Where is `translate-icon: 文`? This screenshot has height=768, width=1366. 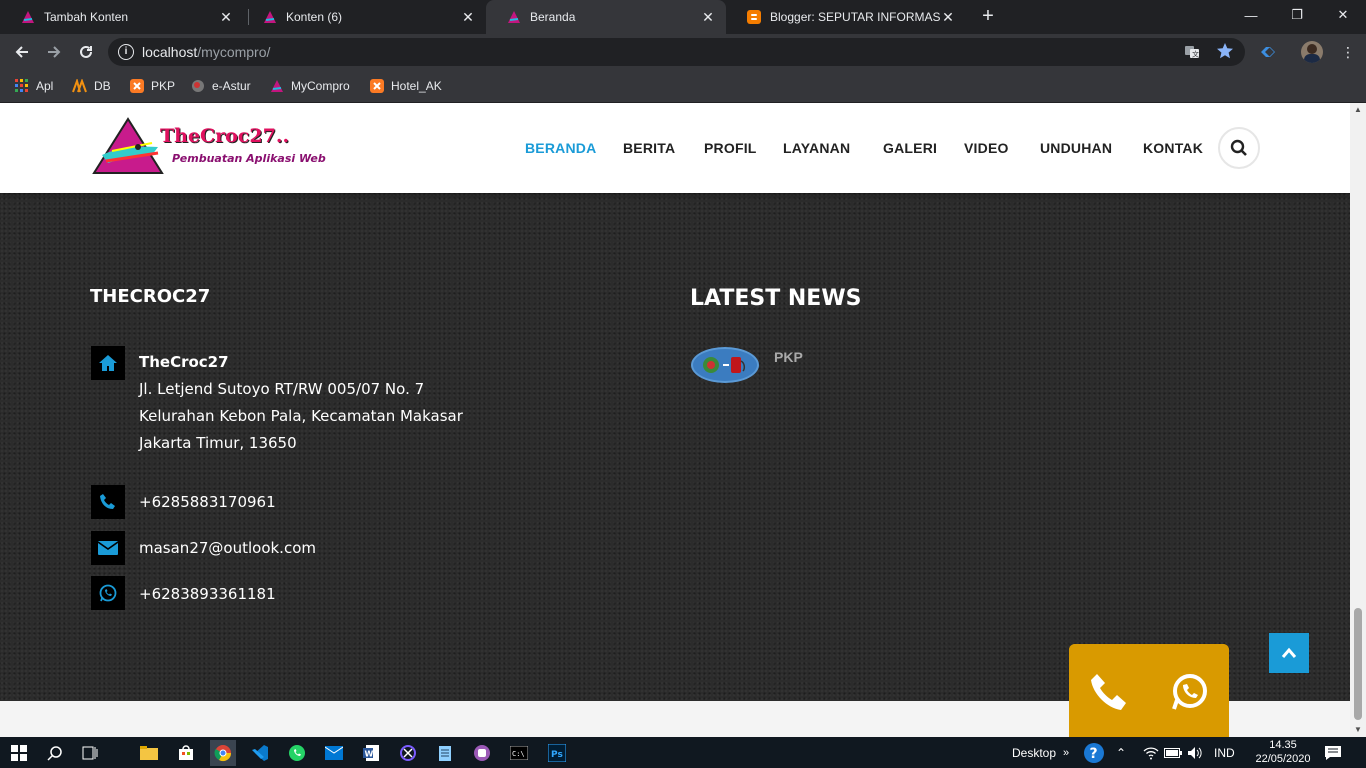 translate-icon: 文 is located at coordinates (1192, 53).